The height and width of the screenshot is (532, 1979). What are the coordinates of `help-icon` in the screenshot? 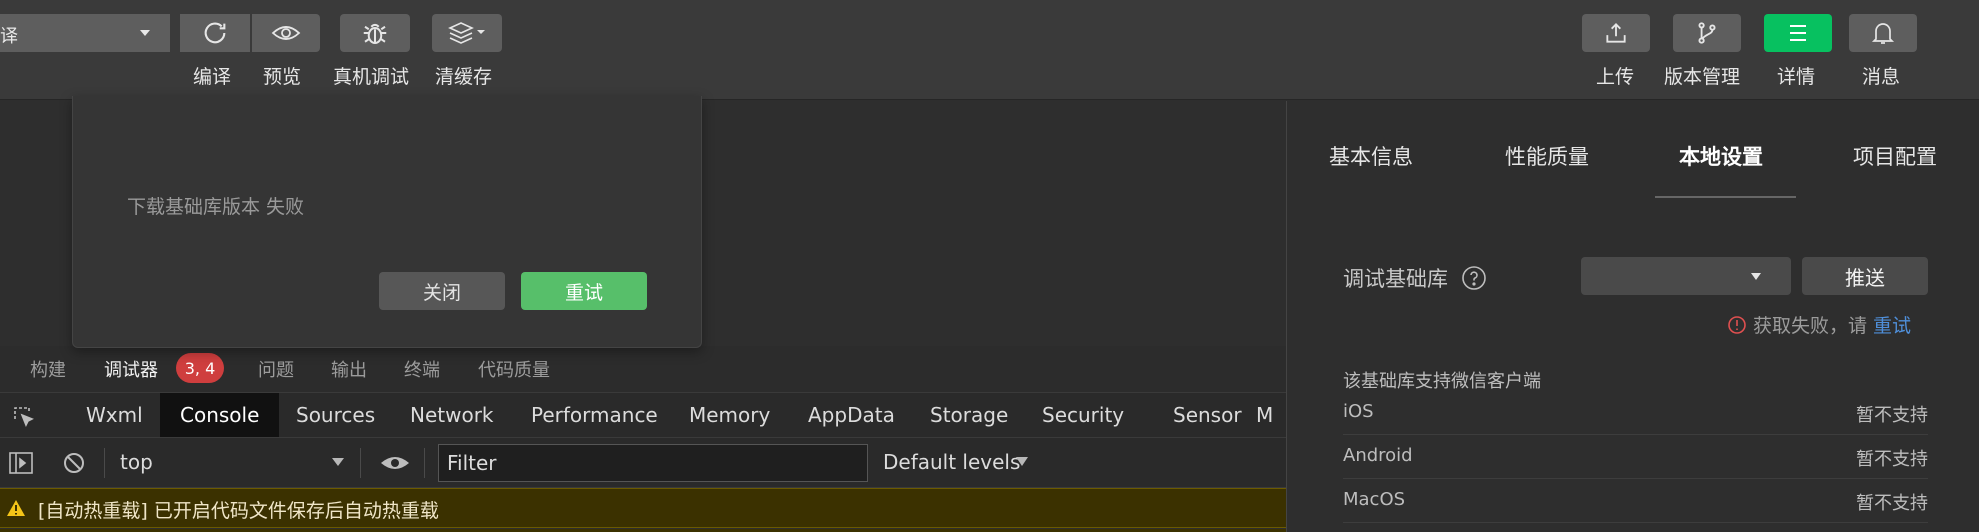 It's located at (1474, 278).